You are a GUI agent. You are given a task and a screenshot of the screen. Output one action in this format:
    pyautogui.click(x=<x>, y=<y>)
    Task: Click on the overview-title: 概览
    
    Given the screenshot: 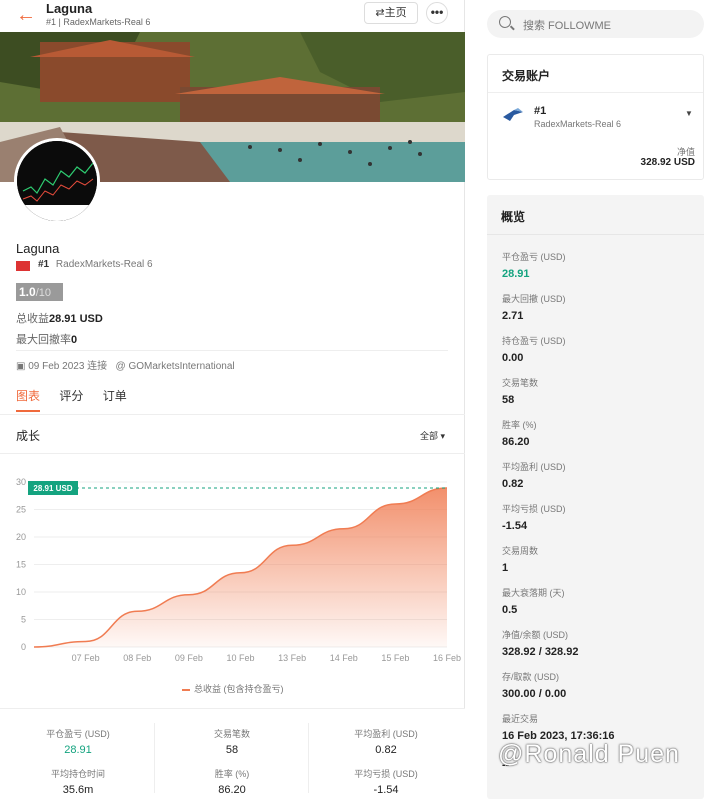 What is the action you would take?
    pyautogui.click(x=595, y=215)
    